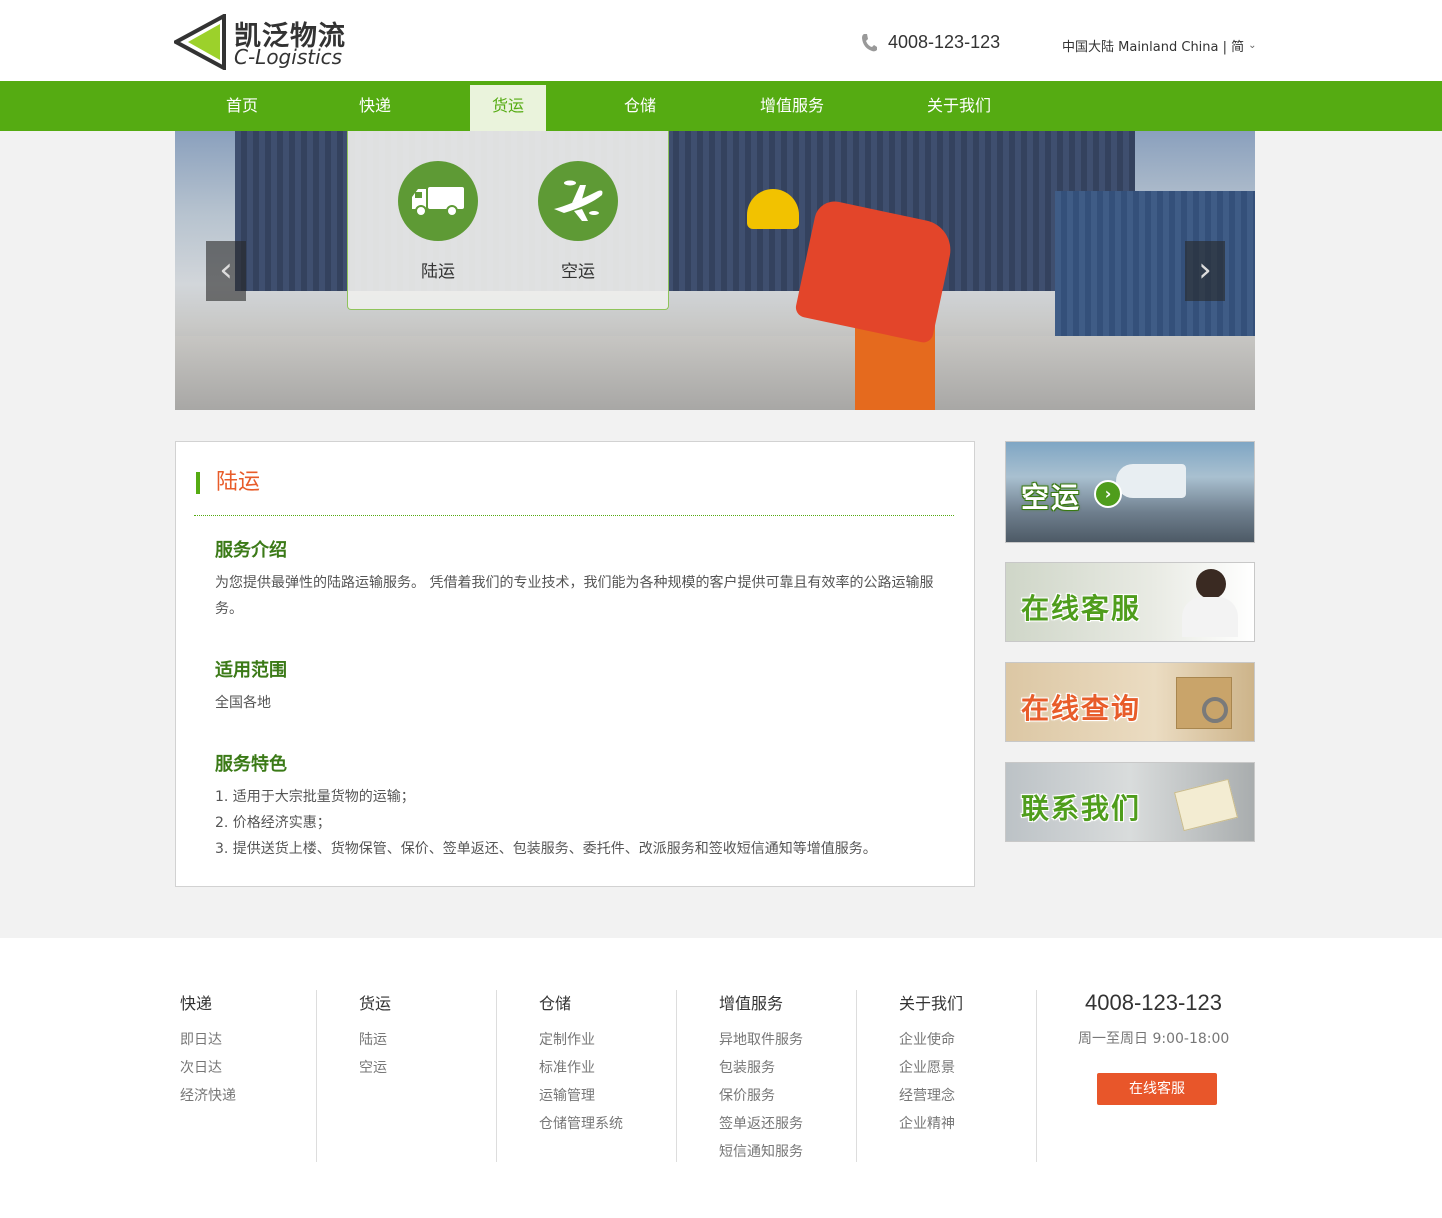 The width and height of the screenshot is (1442, 1218). What do you see at coordinates (578, 272) in the screenshot?
I see `dropdown-item-label: 空运` at bounding box center [578, 272].